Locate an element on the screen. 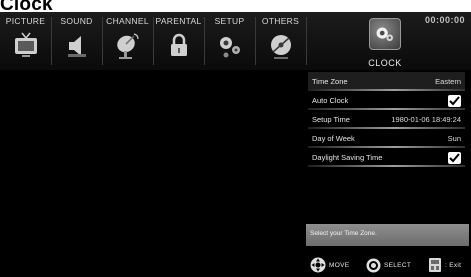 The width and height of the screenshot is (471, 277). setting-label: Time Zone is located at coordinates (330, 81).